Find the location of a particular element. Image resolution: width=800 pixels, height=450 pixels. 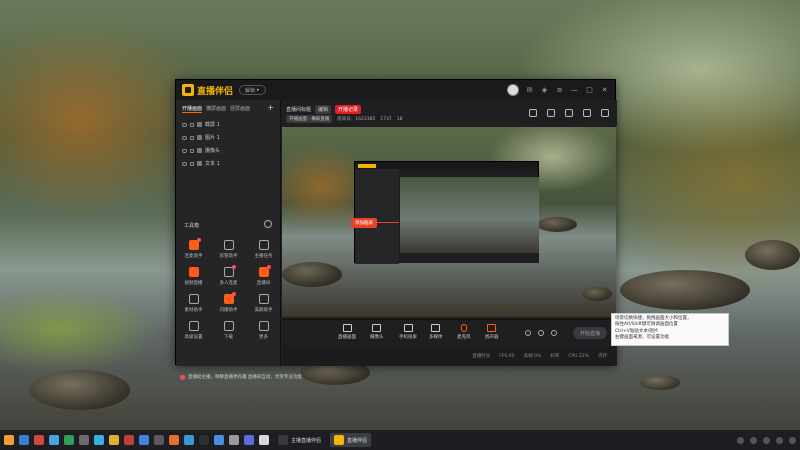

mail-icon: ✉ is located at coordinates (529, 90).